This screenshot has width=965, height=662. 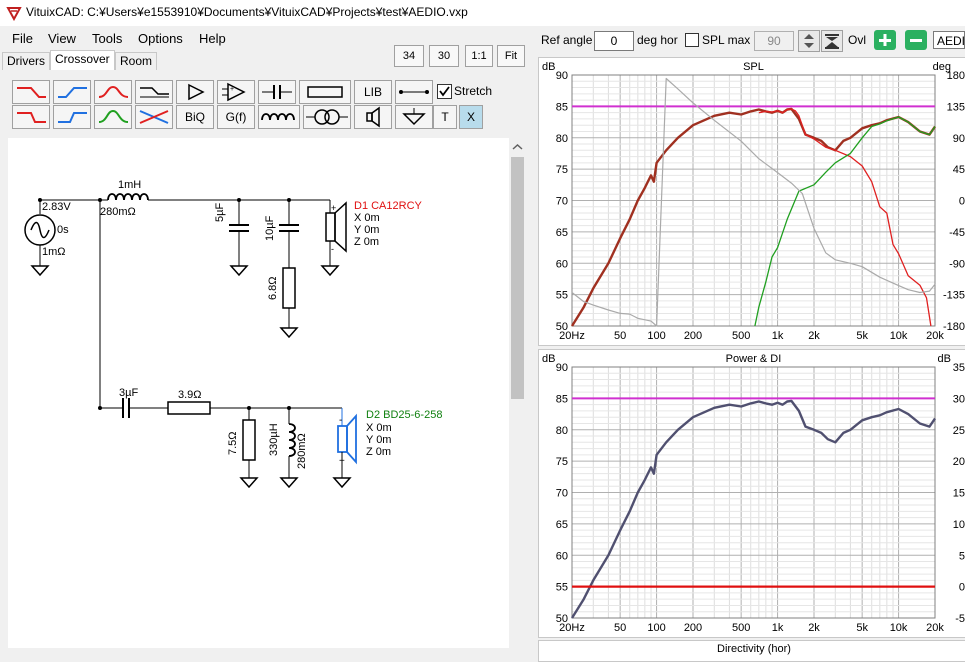 I want to click on driver-tool, so click(x=373, y=117).